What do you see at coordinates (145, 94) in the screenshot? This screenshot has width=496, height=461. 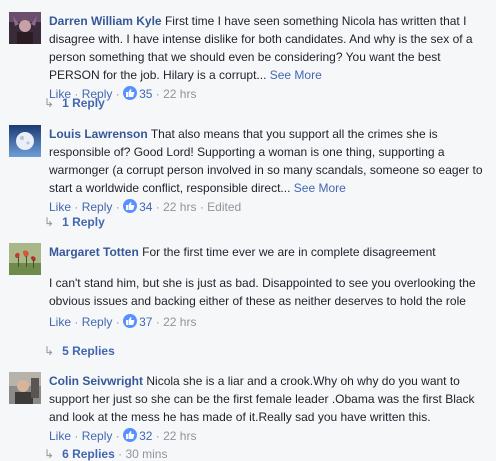 I see `reaction-count: 35` at bounding box center [145, 94].